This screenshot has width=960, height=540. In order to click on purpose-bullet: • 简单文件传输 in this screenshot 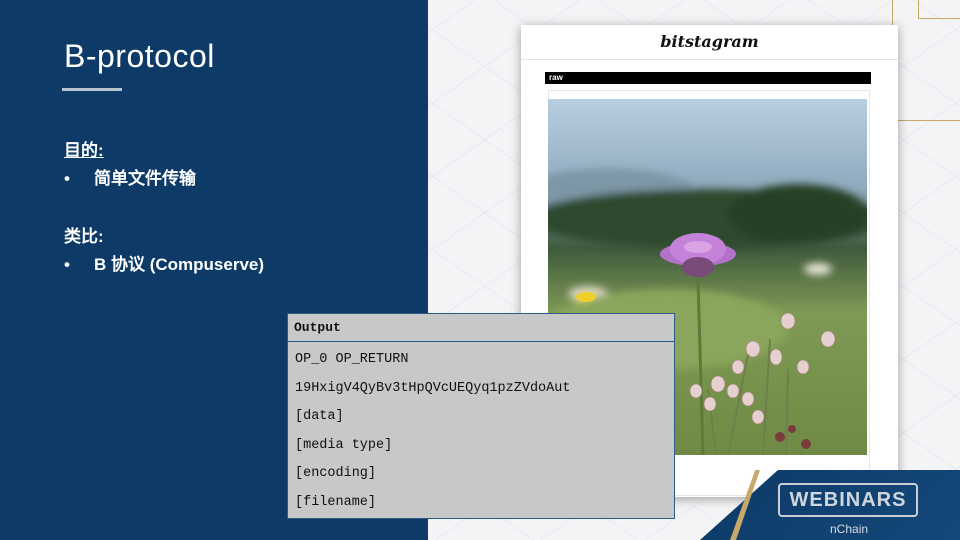, I will do `click(130, 176)`.